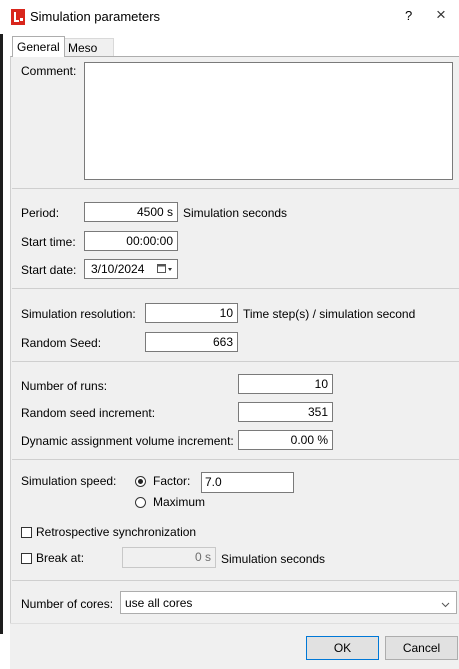  I want to click on break-at-label: Break at:, so click(60, 558).